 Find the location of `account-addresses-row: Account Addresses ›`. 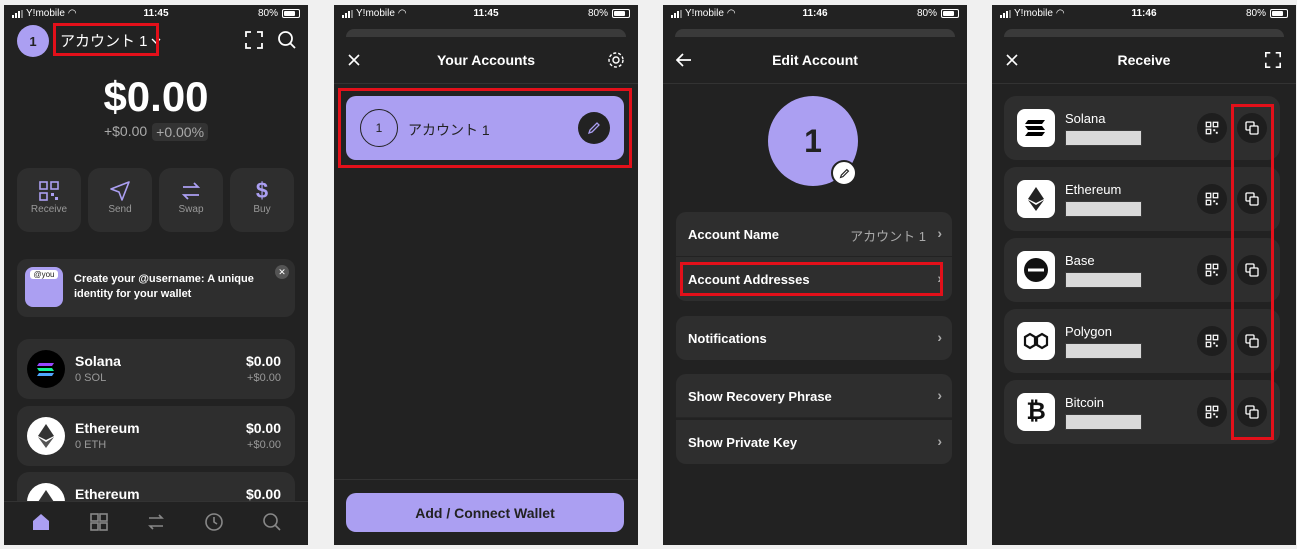

account-addresses-row: Account Addresses › is located at coordinates (814, 279).